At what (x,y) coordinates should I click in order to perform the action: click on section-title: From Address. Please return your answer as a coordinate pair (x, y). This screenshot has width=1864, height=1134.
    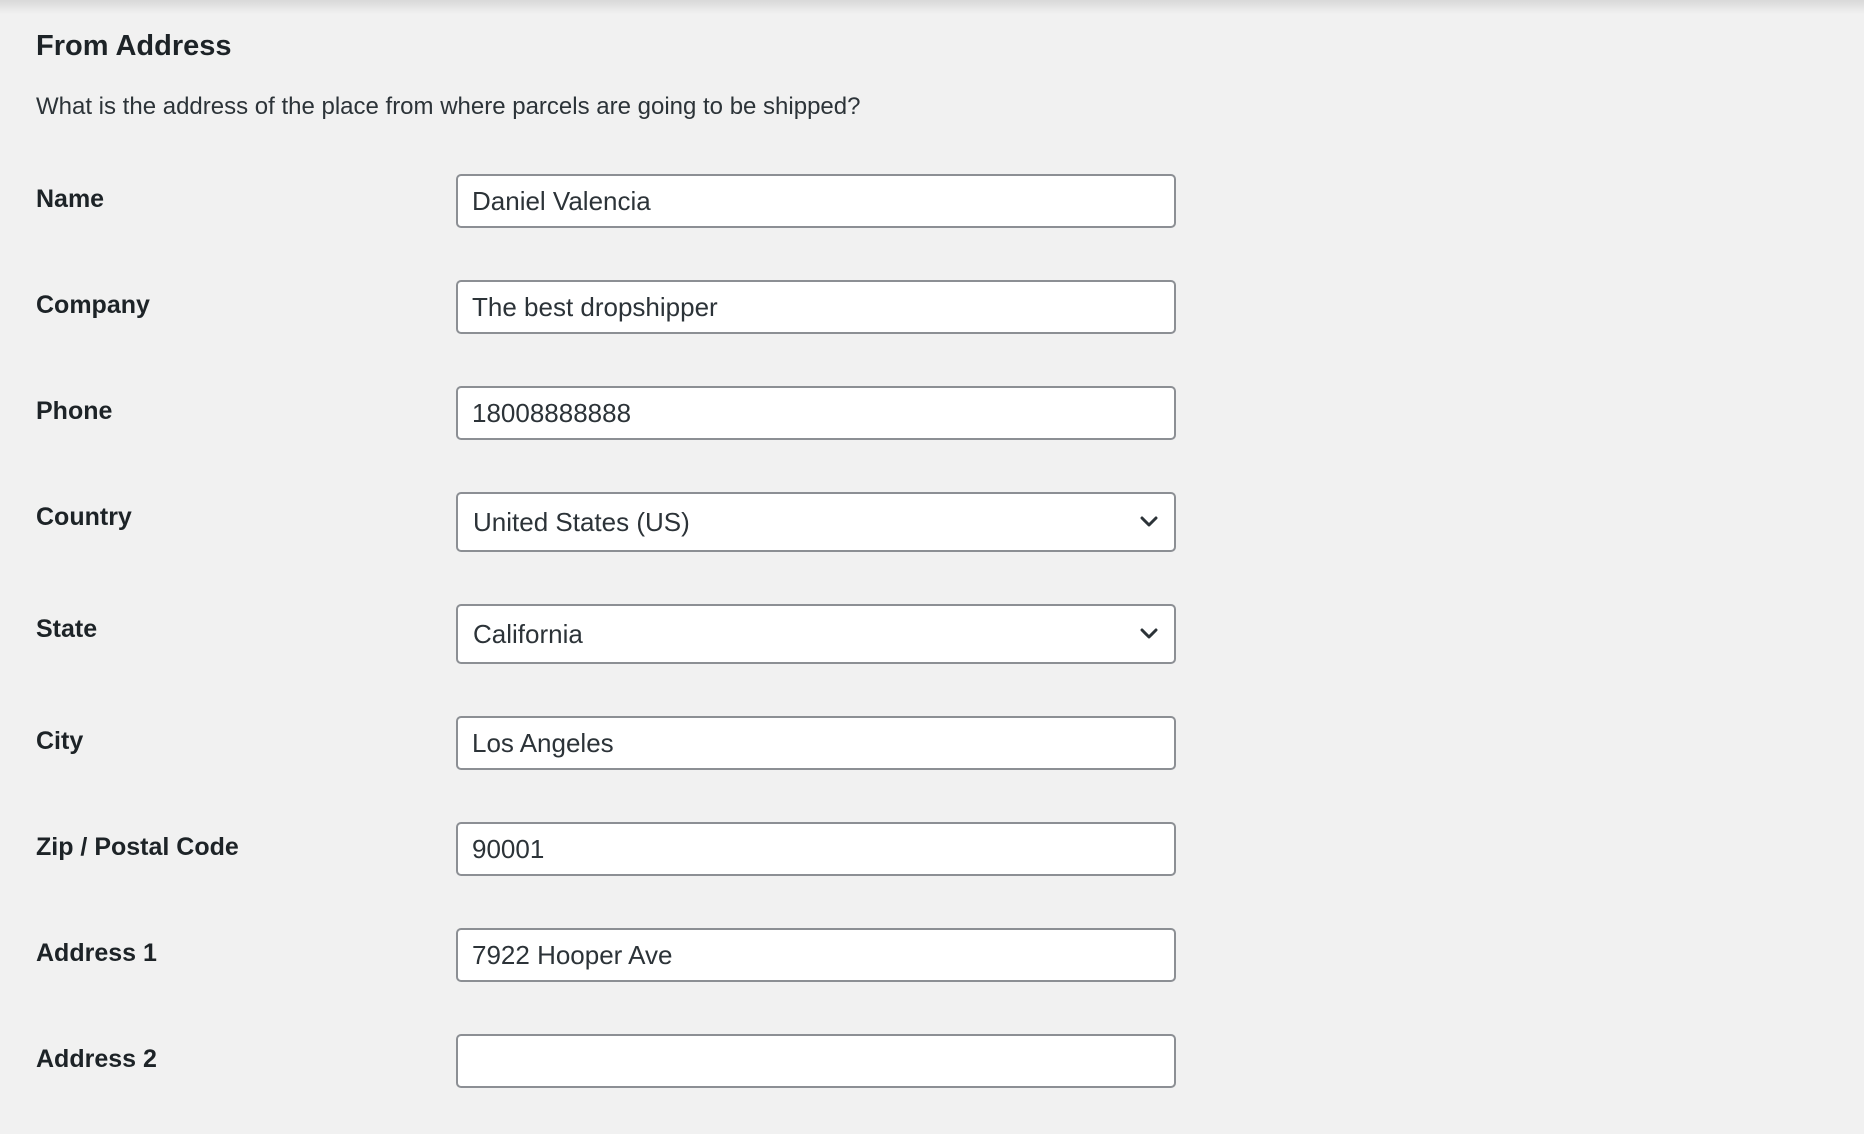
    Looking at the image, I should click on (134, 46).